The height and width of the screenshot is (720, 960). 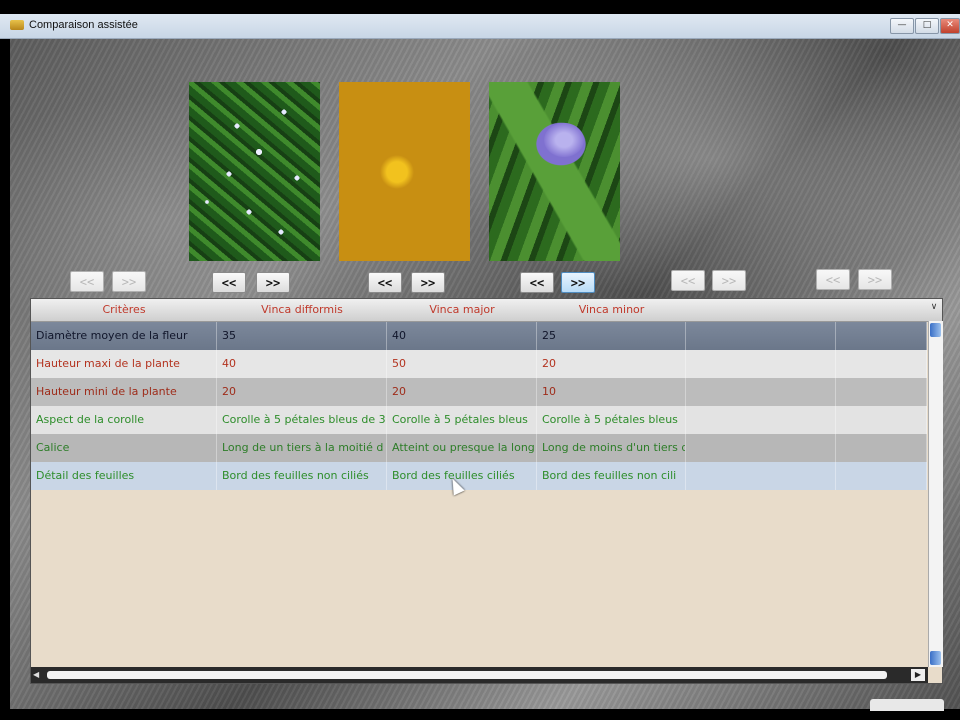 I want to click on col3-prev-button: <<, so click(x=537, y=282).